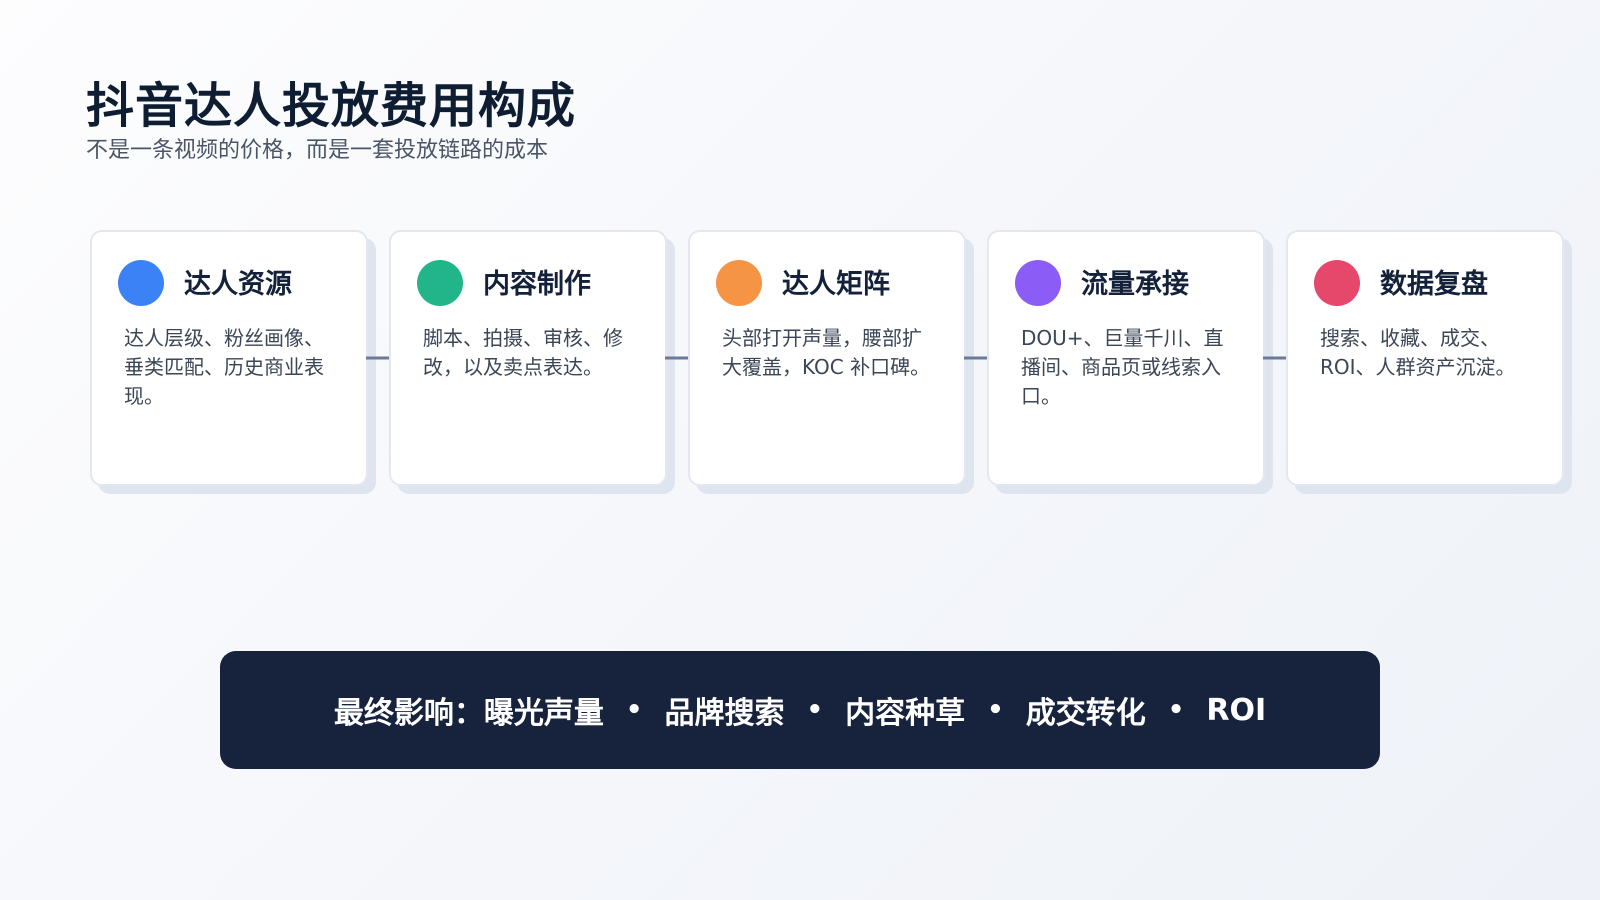  Describe the element at coordinates (1135, 284) in the screenshot. I see `step-title: 流量承接` at that location.